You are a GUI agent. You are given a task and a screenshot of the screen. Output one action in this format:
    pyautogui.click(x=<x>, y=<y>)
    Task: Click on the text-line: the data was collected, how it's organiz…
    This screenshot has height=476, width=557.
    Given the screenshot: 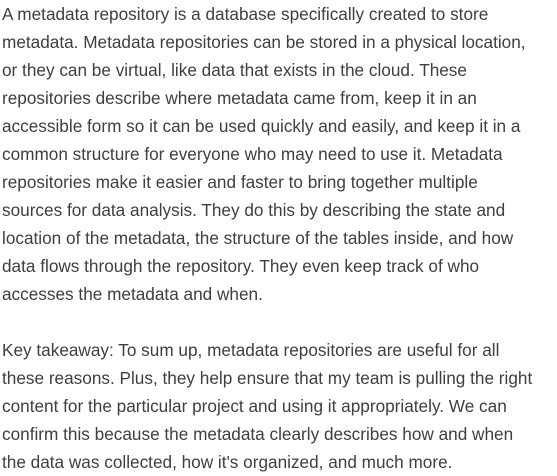 What is the action you would take?
    pyautogui.click(x=227, y=462)
    